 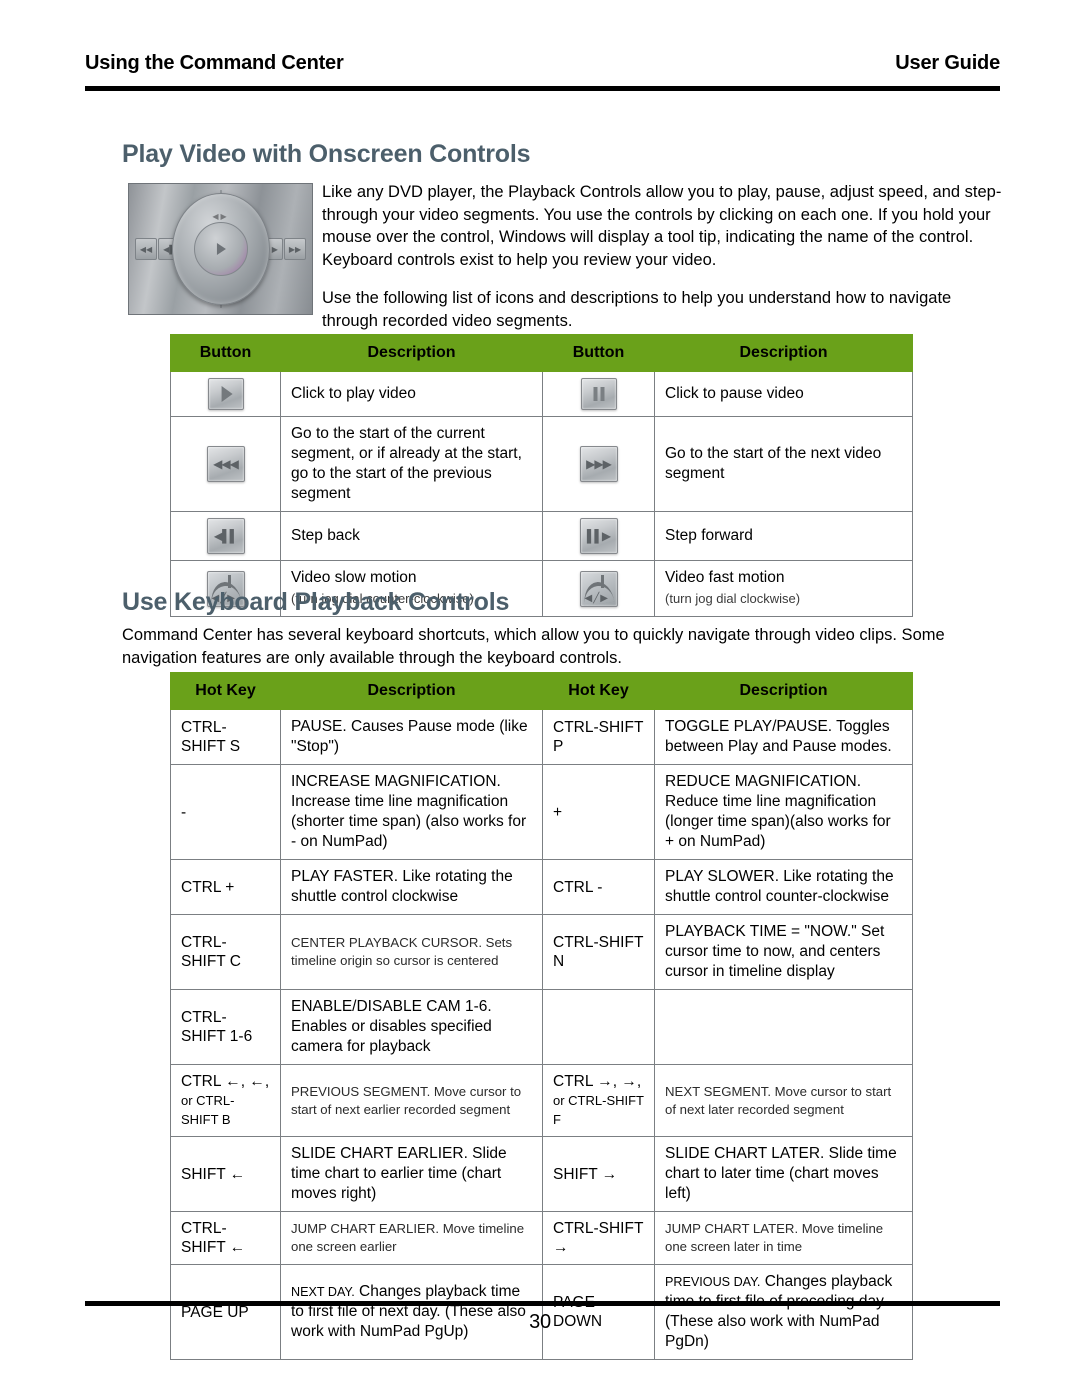 What do you see at coordinates (326, 154) in the screenshot?
I see `section-title-play-video: Play Video with Onscreen Controls` at bounding box center [326, 154].